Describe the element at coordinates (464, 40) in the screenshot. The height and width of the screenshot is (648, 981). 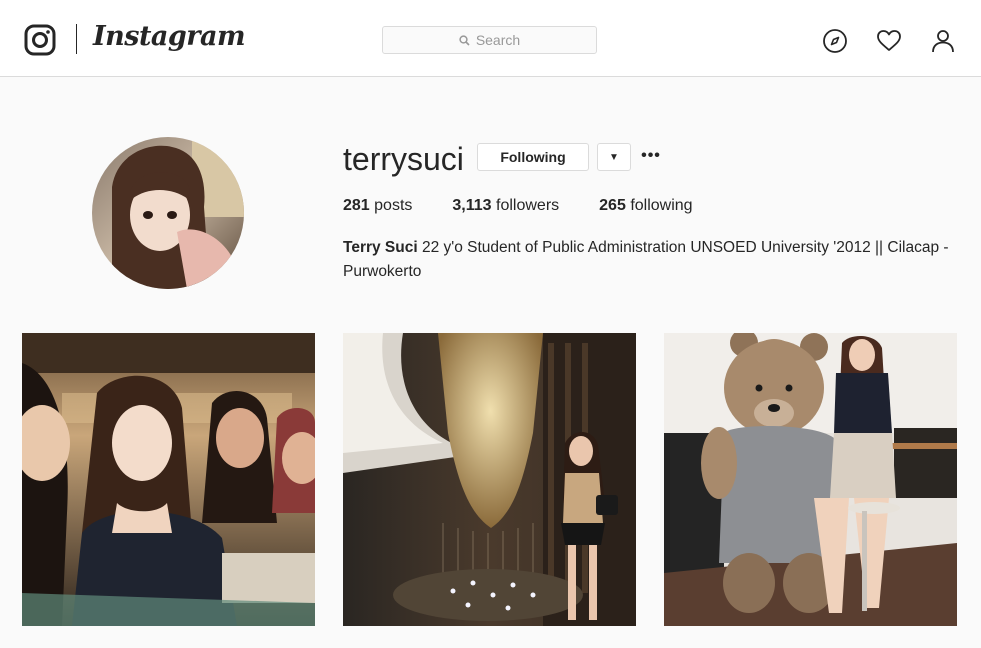
I see `search-icon` at that location.